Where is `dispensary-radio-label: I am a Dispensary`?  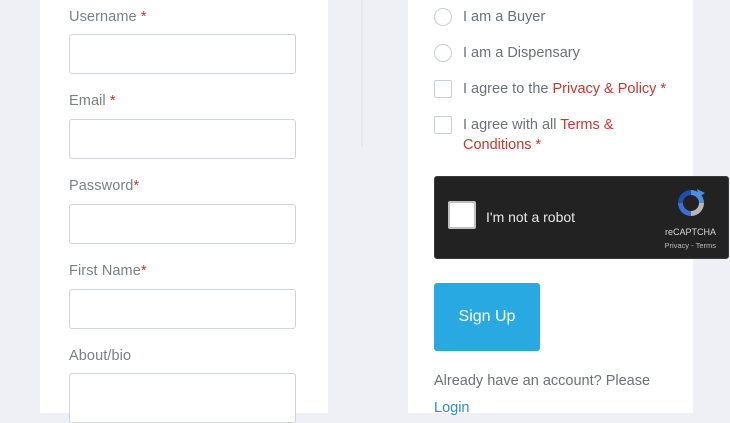
dispensary-radio-label: I am a Dispensary is located at coordinates (521, 53).